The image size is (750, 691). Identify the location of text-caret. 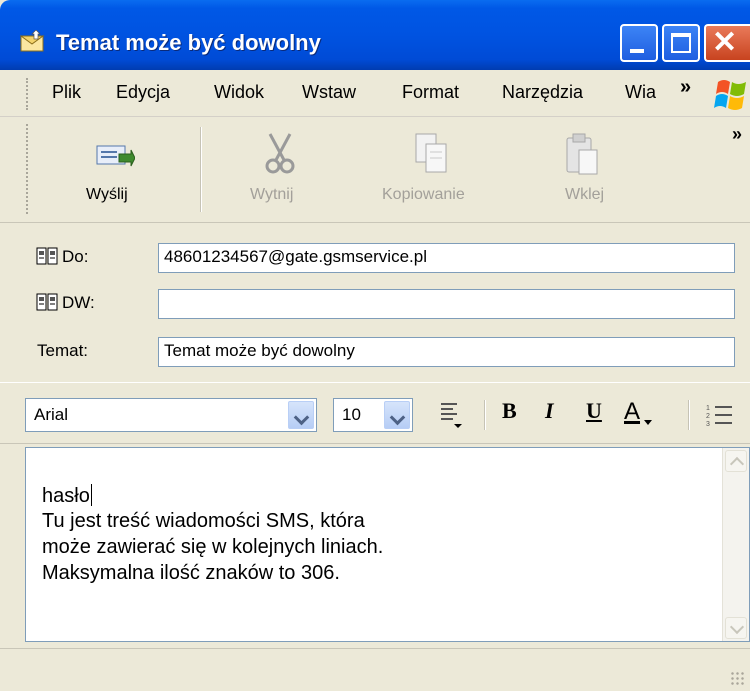
(91, 495).